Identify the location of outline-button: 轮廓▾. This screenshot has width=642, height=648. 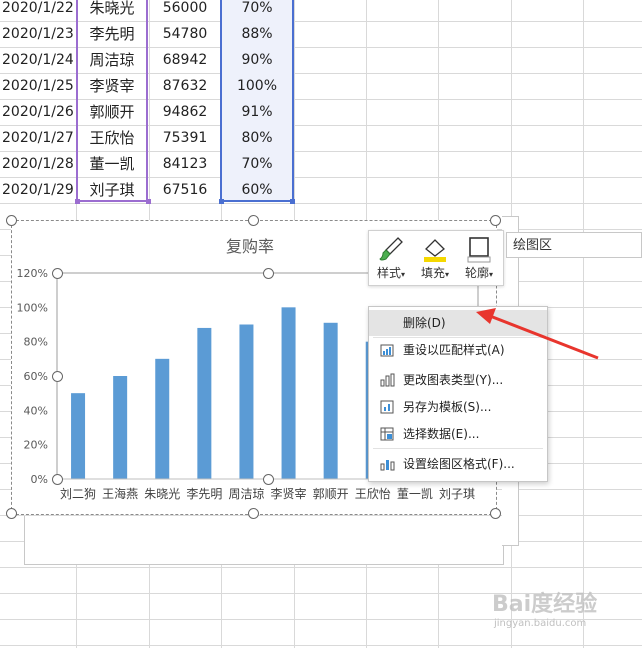
(479, 258).